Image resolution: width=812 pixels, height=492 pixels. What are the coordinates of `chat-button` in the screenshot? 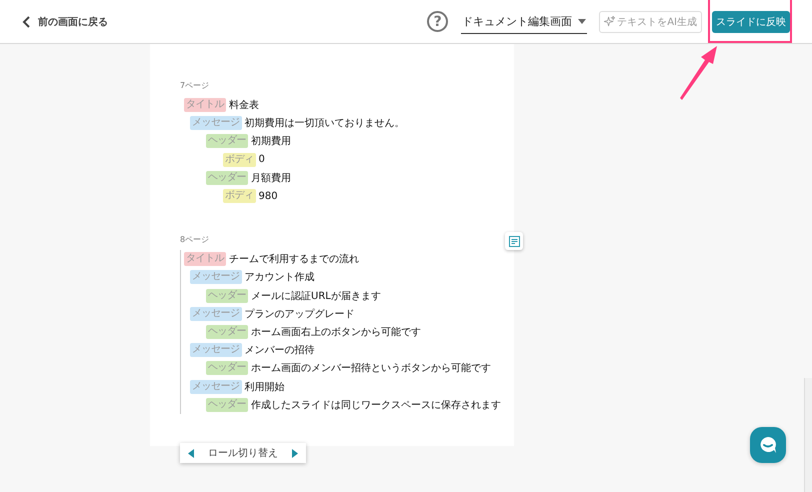 It's located at (768, 445).